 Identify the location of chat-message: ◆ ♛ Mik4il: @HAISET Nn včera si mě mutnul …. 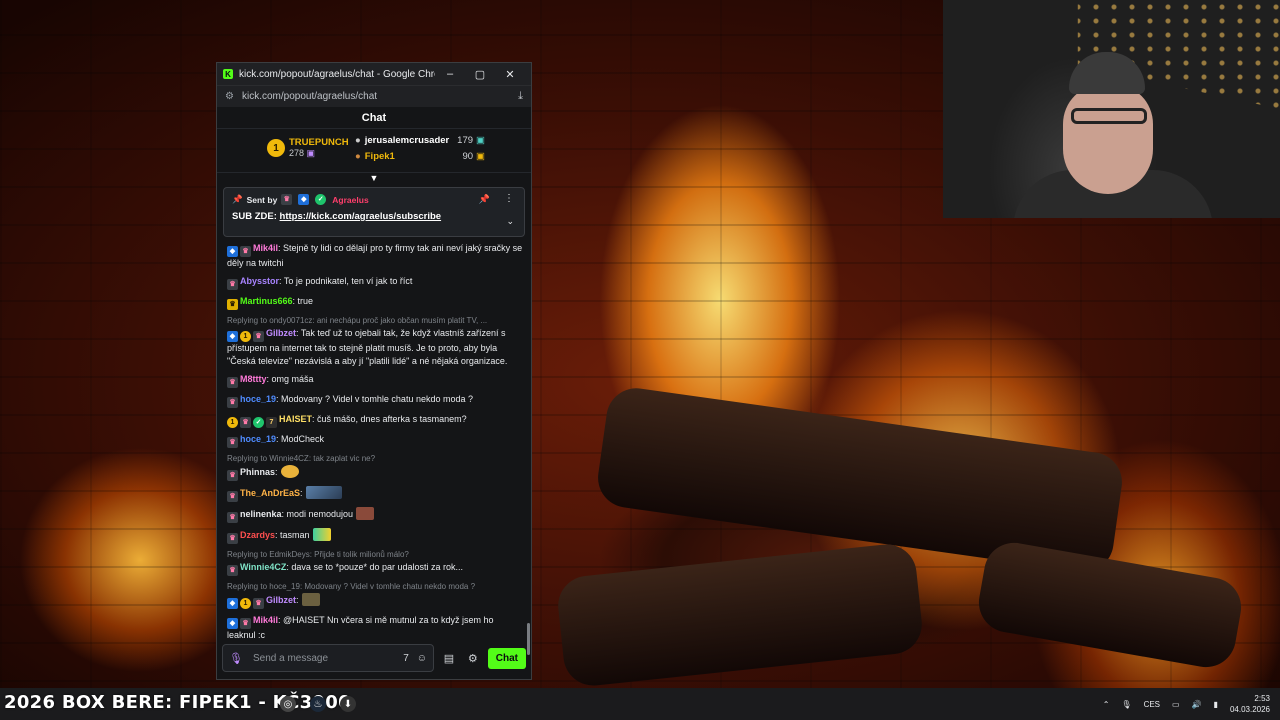
(375, 628).